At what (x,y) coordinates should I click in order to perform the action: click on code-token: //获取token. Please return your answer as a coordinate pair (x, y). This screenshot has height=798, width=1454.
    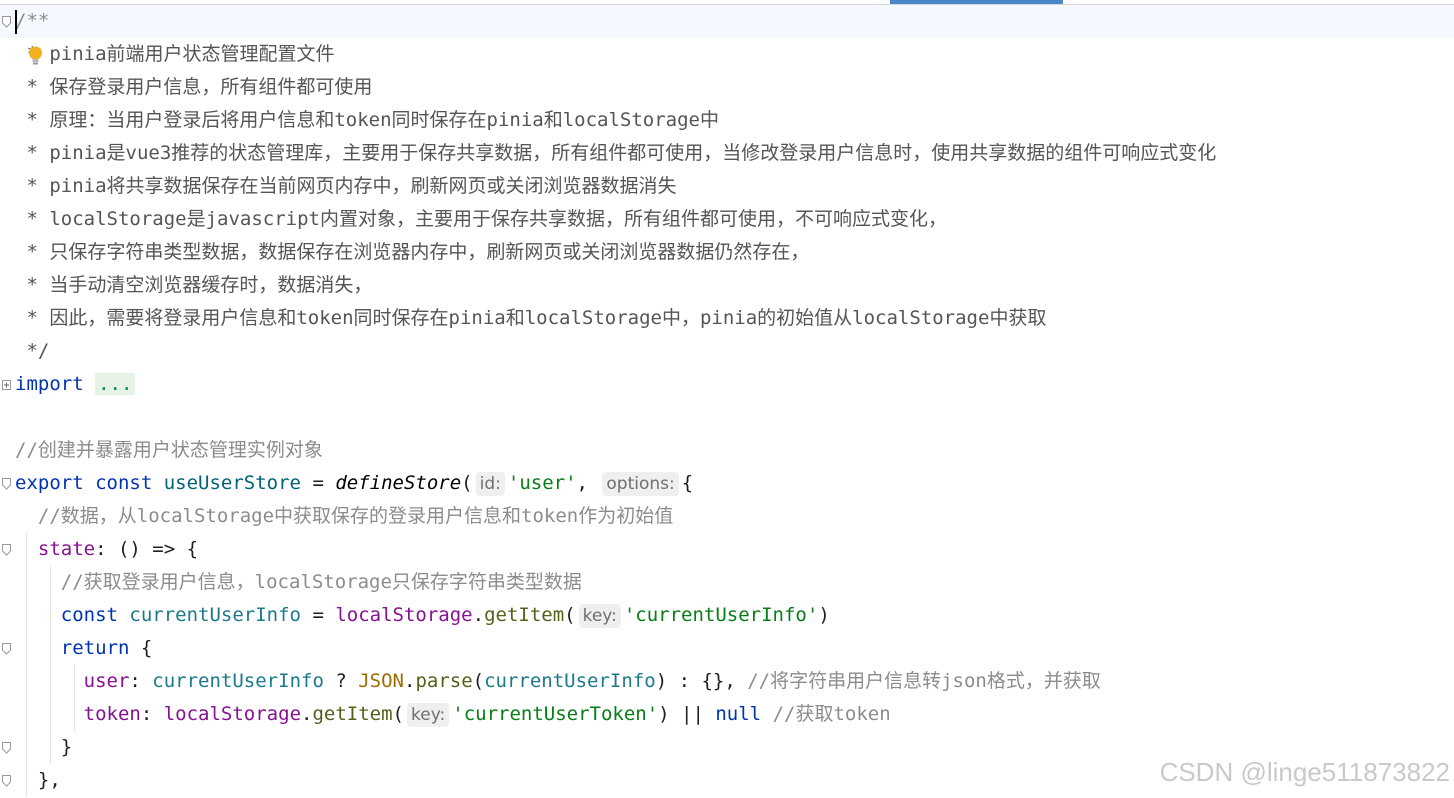
    Looking at the image, I should click on (831, 714).